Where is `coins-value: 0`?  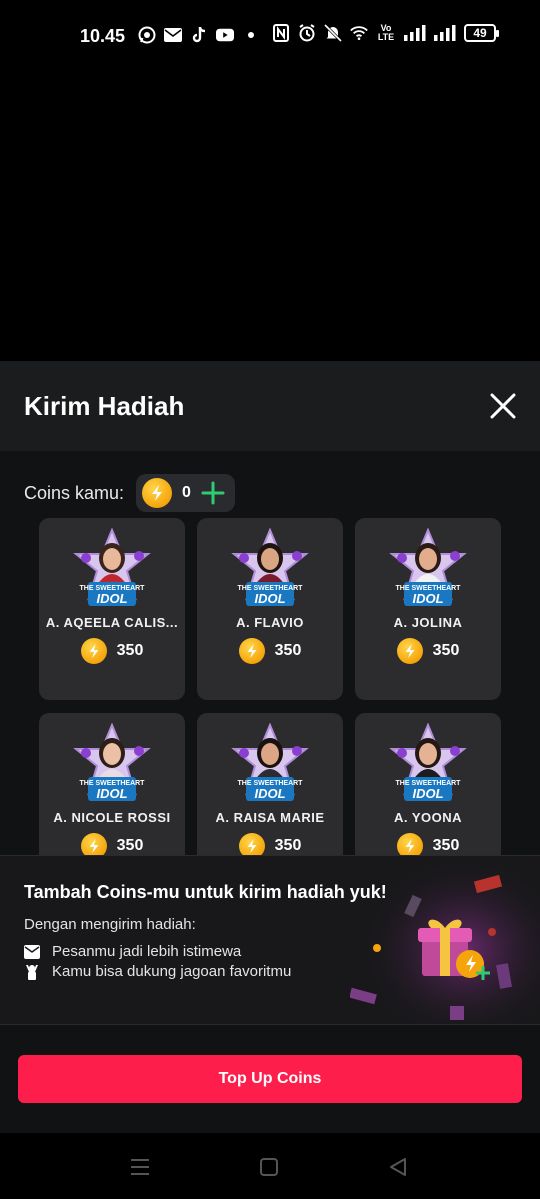
coins-value: 0 is located at coordinates (186, 492).